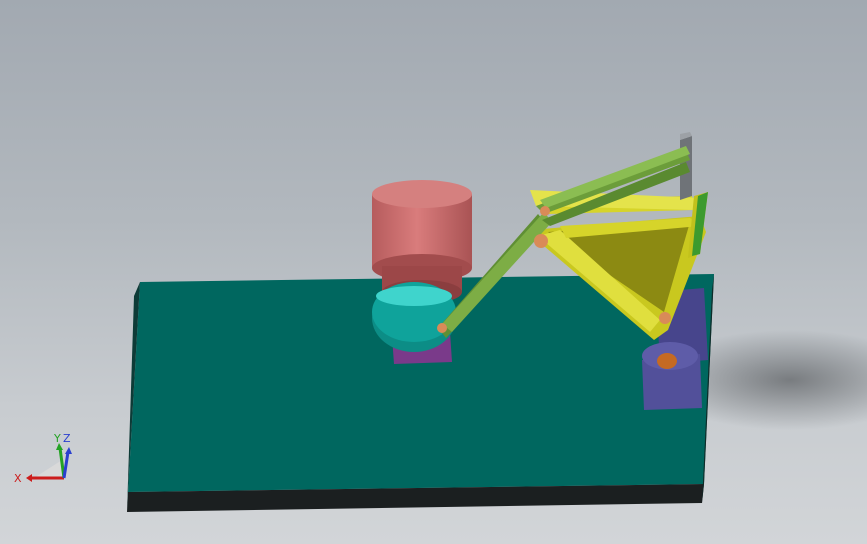 This screenshot has height=544, width=867. What do you see at coordinates (29, 478) in the screenshot?
I see `triad-x-arrow` at bounding box center [29, 478].